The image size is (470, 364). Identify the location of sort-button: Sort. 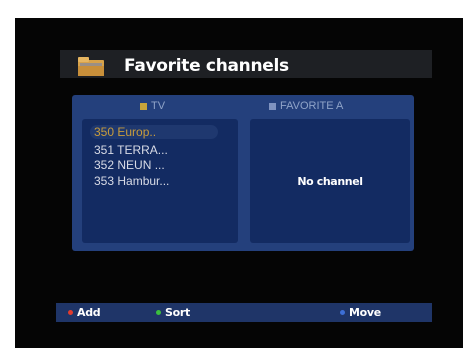
(173, 312).